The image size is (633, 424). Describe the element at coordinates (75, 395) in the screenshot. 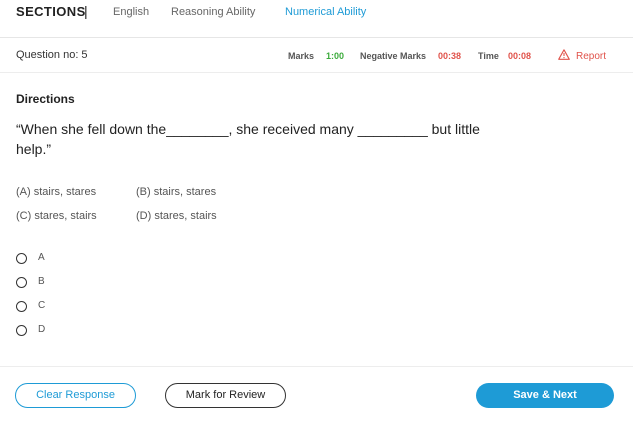

I see `clear-response-button: Clear Response` at that location.